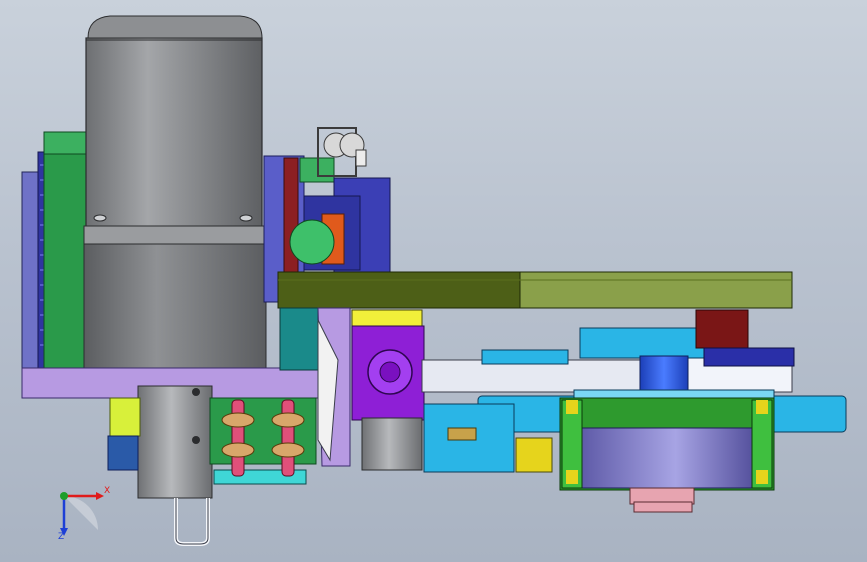  Describe the element at coordinates (388, 390) in the screenshot. I see `purple-gear-housing` at that location.